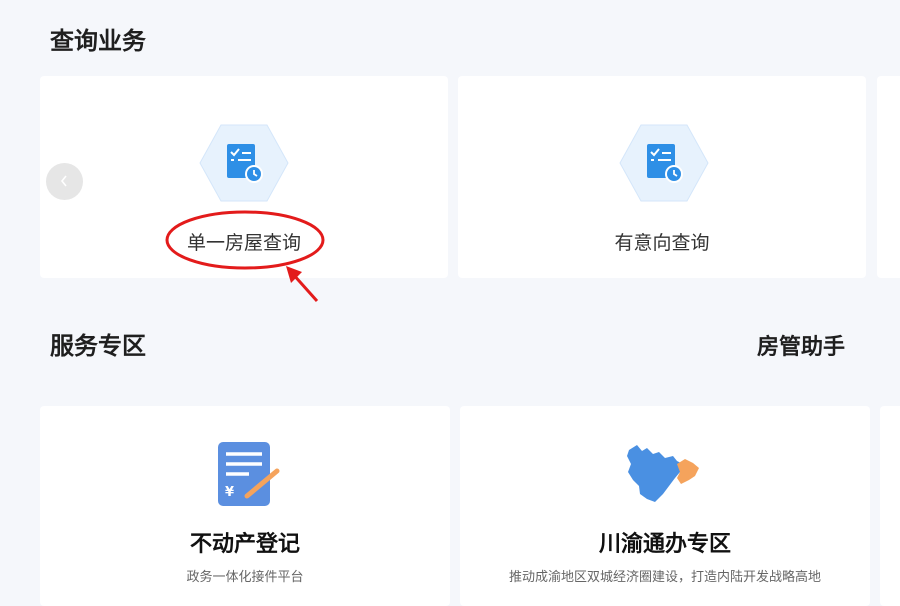  What do you see at coordinates (245, 577) in the screenshot?
I see `service-card-desc: 政务一体化接件平台` at bounding box center [245, 577].